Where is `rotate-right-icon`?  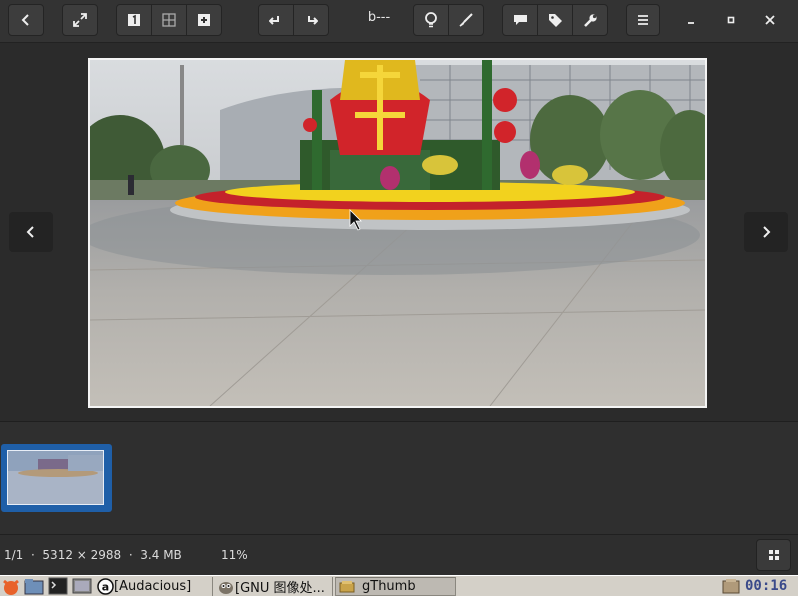
rotate-right-icon is located at coordinates (313, 20).